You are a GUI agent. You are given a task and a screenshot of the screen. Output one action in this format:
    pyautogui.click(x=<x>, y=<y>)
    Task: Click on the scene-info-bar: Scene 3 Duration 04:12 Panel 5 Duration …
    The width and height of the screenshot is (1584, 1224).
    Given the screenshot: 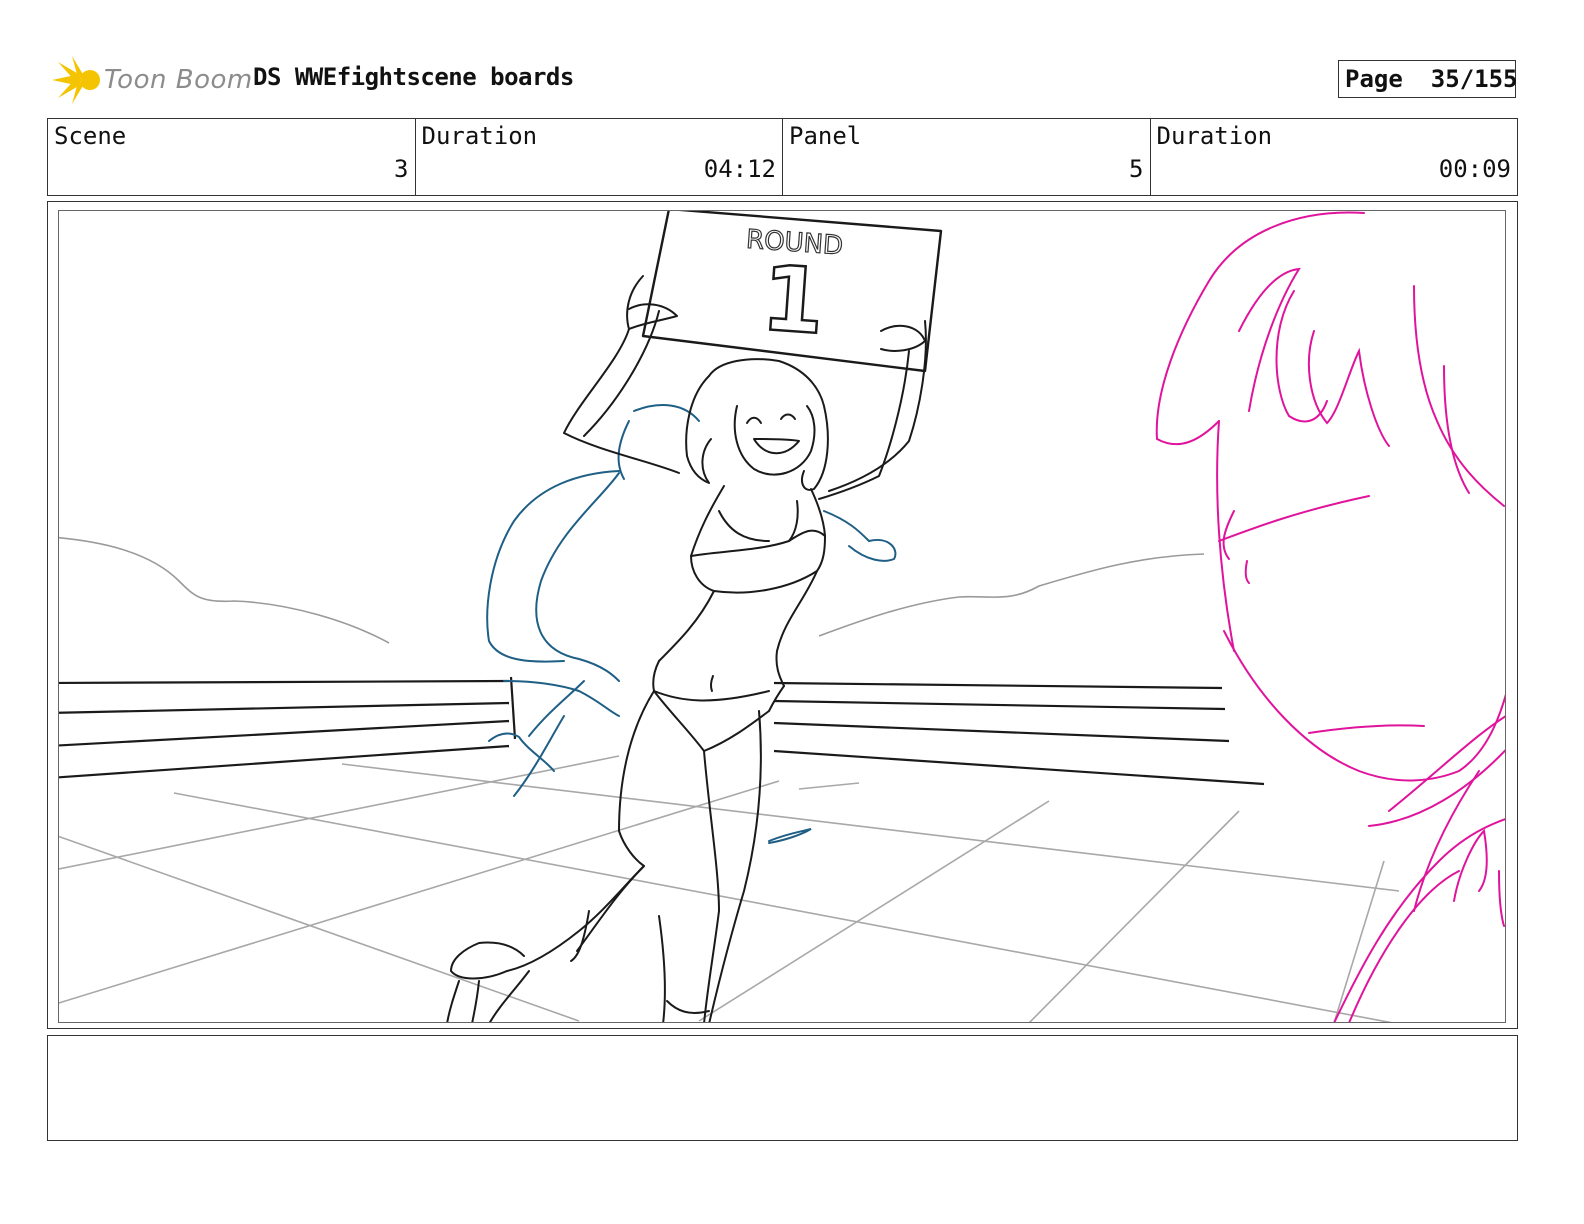 What is the action you would take?
    pyautogui.click(x=782, y=157)
    